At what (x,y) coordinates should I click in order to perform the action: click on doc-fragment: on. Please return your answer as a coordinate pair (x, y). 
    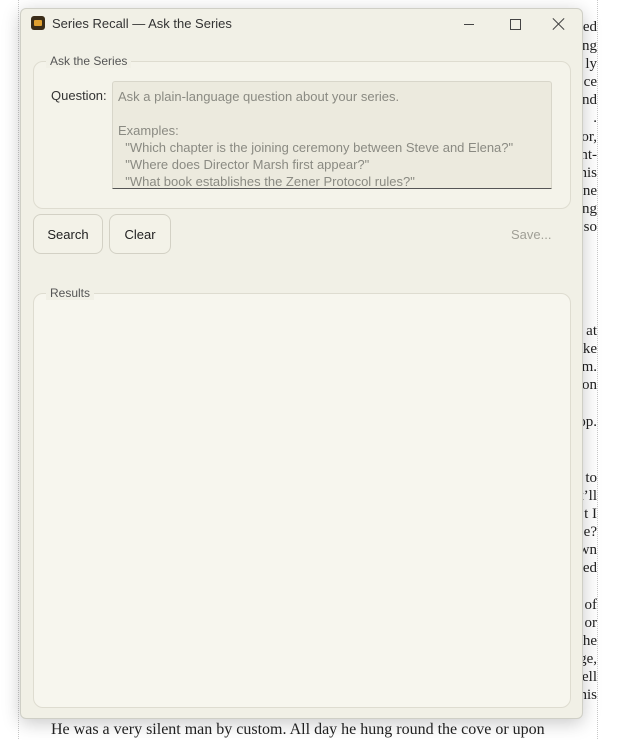
    Looking at the image, I should click on (589, 385).